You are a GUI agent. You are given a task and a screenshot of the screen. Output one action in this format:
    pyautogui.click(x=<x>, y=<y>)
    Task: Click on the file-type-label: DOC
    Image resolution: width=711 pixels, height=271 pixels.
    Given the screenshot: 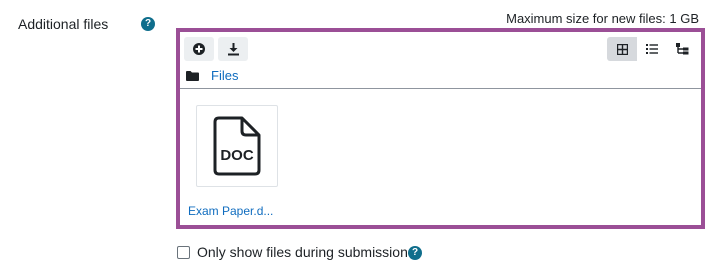 What is the action you would take?
    pyautogui.click(x=237, y=155)
    